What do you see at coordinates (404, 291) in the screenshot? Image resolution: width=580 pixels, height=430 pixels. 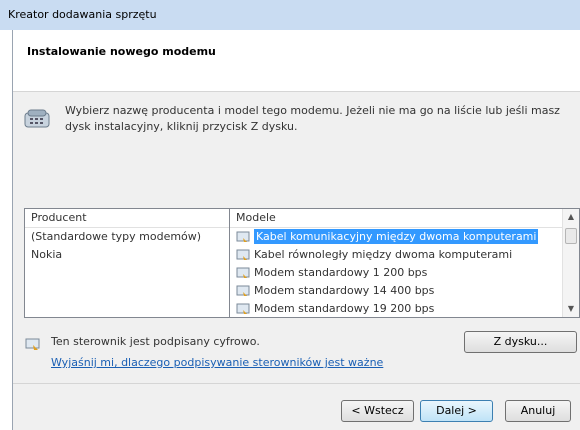 I see `model-item: Modem standardowy 14 400 bps` at bounding box center [404, 291].